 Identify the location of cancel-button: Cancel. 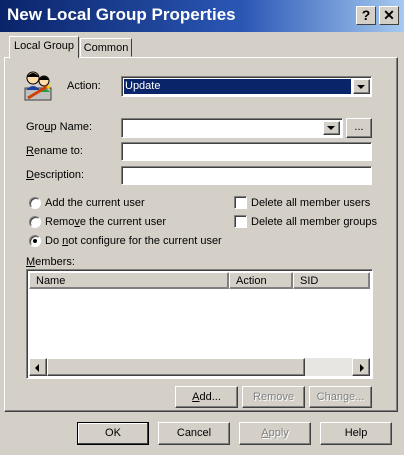
(194, 433).